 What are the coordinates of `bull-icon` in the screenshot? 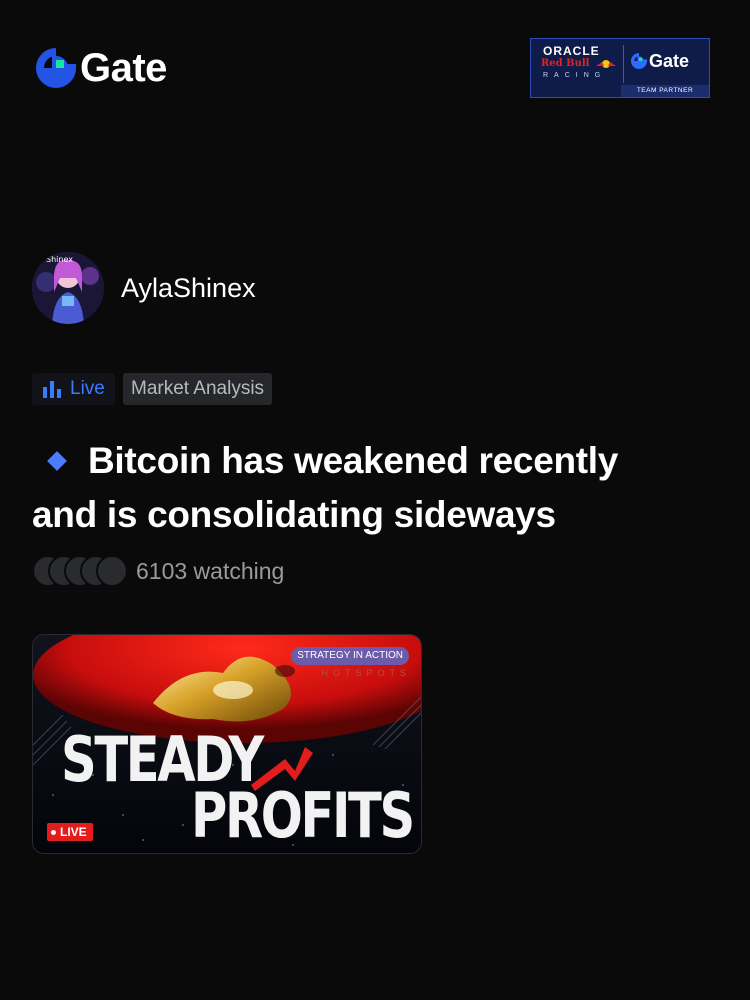 It's located at (606, 64).